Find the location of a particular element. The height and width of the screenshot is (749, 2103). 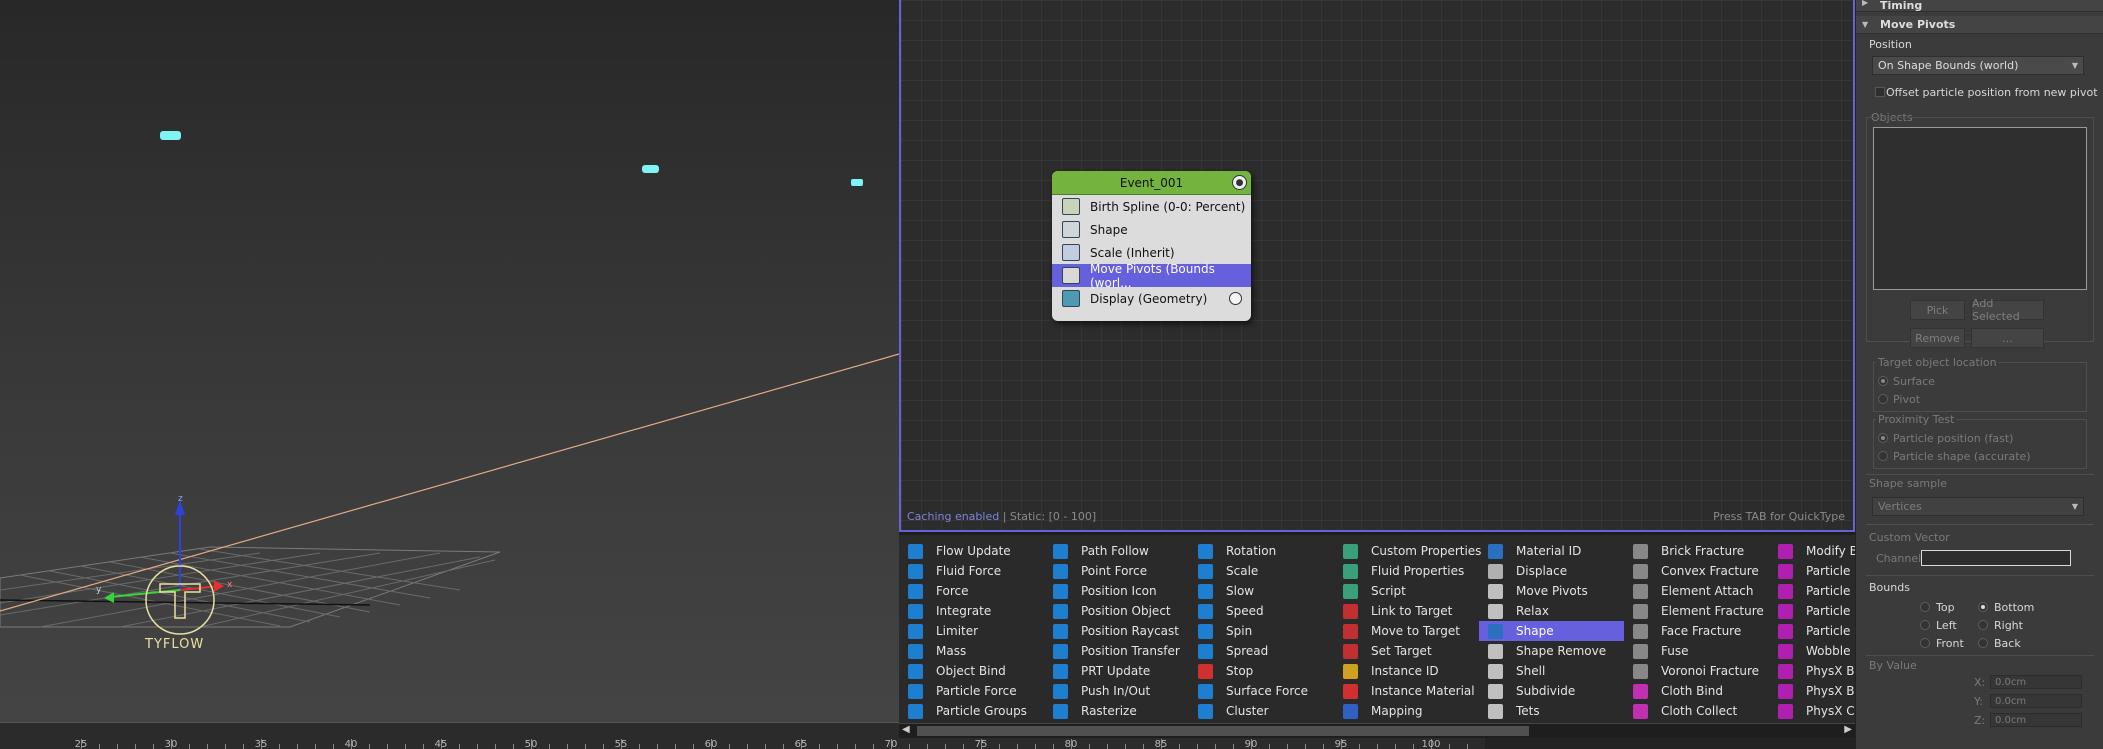

palette-item: Speed is located at coordinates (1261, 611).